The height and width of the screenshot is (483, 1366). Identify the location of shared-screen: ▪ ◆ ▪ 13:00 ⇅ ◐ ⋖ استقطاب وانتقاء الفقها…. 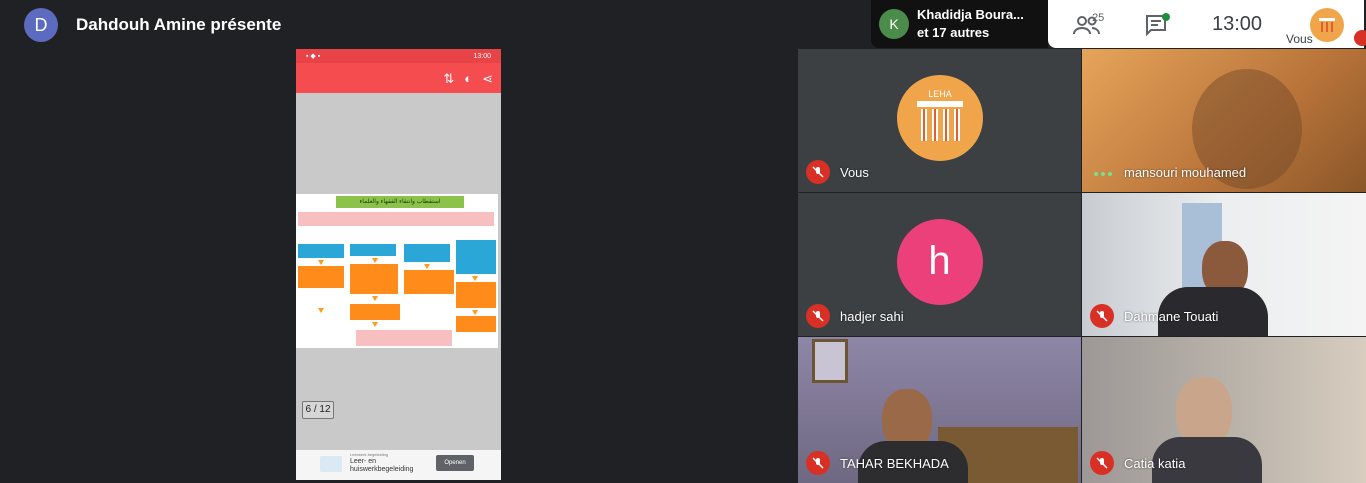
(398, 264).